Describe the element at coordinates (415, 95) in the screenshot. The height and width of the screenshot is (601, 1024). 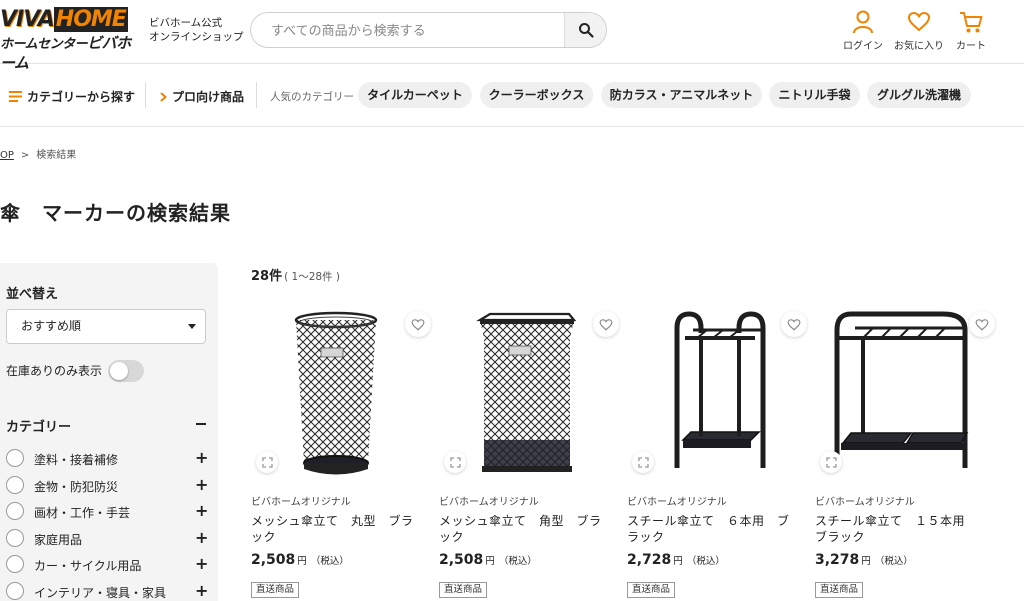
I see `chip-tile-carpet: タイルカーペット` at that location.